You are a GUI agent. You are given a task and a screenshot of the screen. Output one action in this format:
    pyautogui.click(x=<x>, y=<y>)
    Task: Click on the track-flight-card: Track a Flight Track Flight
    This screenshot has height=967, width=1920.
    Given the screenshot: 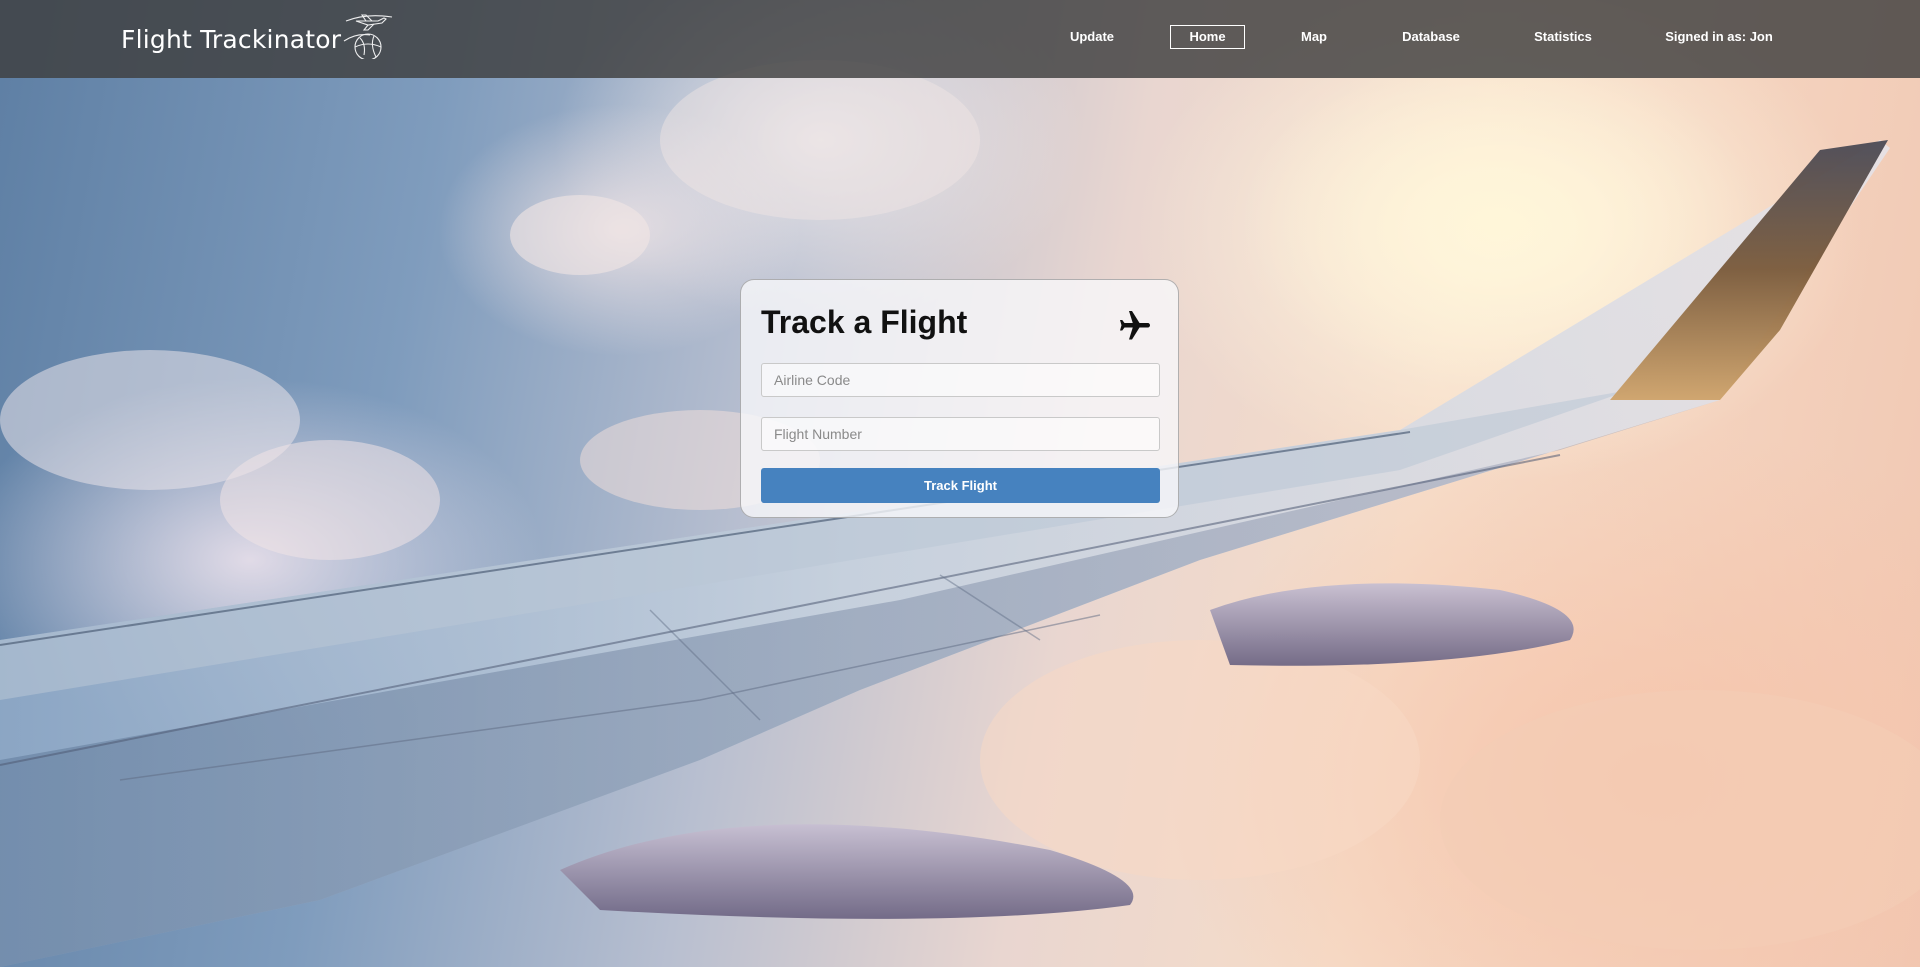 What is the action you would take?
    pyautogui.click(x=959, y=398)
    